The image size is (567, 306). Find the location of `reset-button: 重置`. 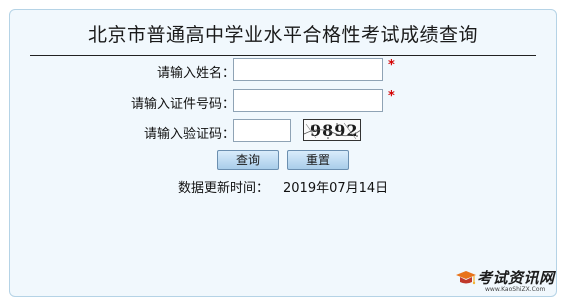

reset-button: 重置 is located at coordinates (318, 160).